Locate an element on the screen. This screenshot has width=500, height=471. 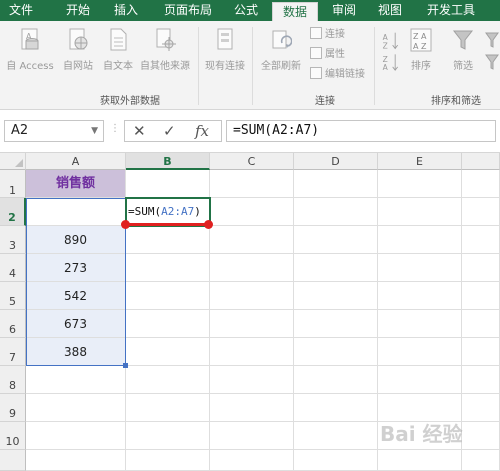
column-header-a: A is located at coordinates (76, 161).